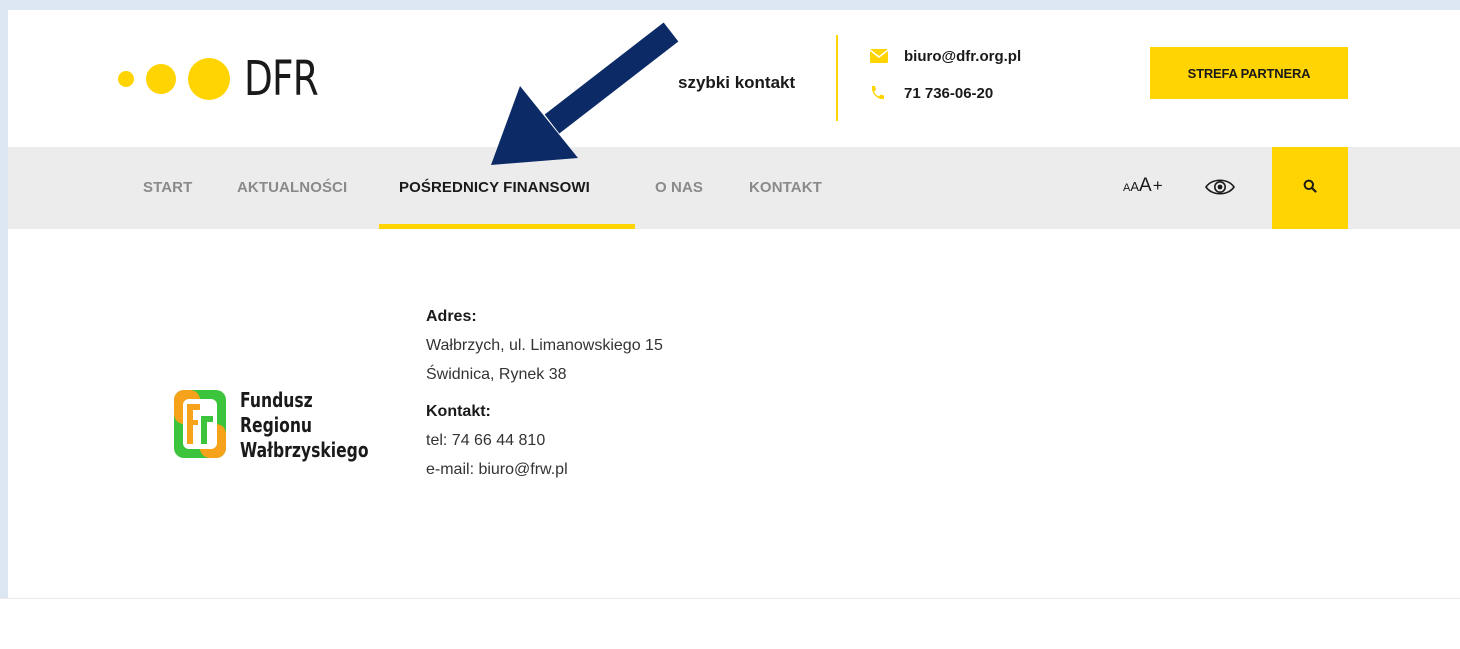  I want to click on font-size-control: A A A +, so click(1143, 186).